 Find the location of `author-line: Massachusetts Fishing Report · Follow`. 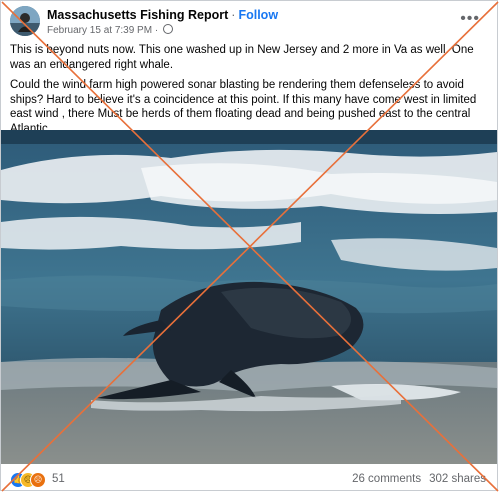

author-line: Massachusetts Fishing Report · Follow is located at coordinates (162, 15).